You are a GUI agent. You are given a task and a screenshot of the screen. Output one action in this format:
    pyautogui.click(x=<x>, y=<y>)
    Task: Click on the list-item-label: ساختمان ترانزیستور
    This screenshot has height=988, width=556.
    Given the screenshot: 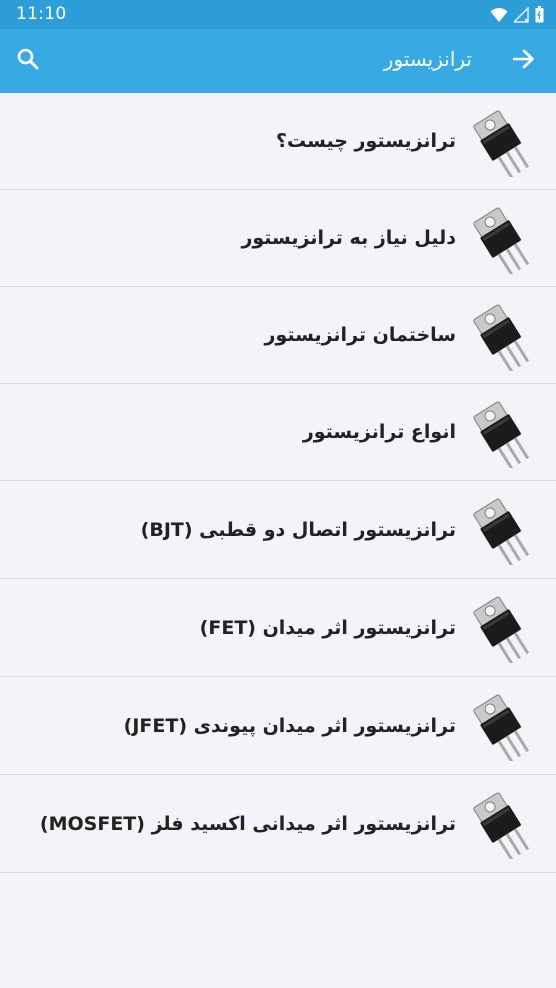 What is the action you would take?
    pyautogui.click(x=360, y=335)
    